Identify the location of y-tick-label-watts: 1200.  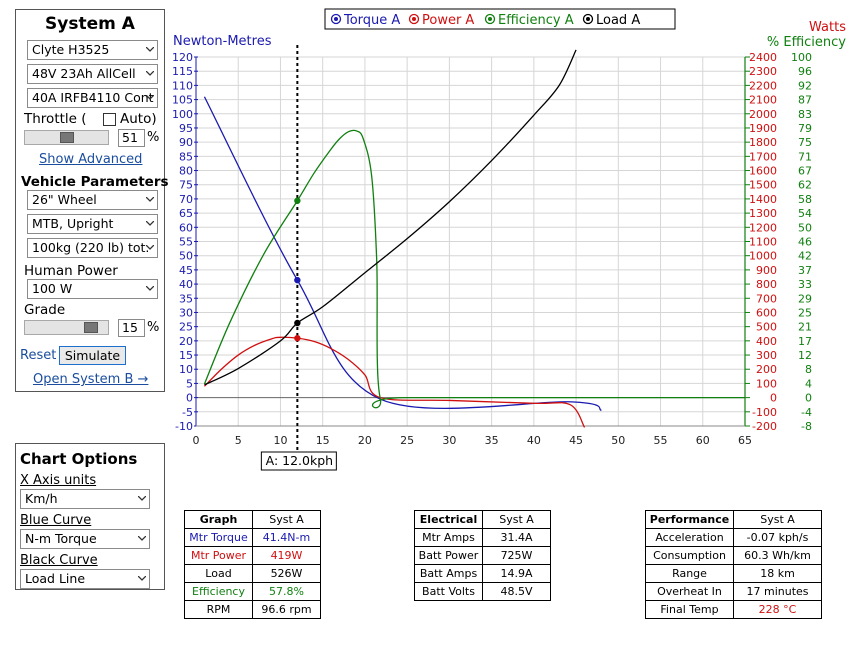
(763, 227).